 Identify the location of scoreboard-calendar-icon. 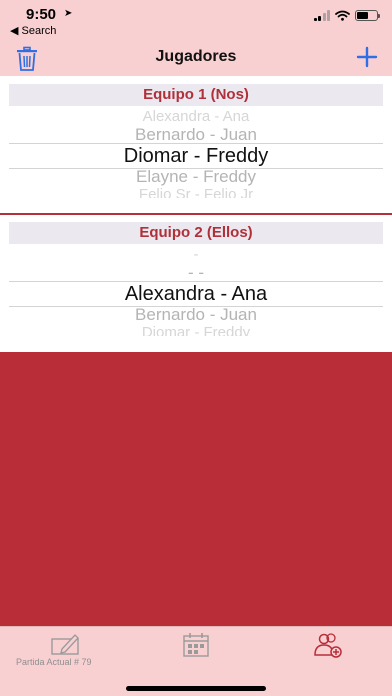
(196, 645).